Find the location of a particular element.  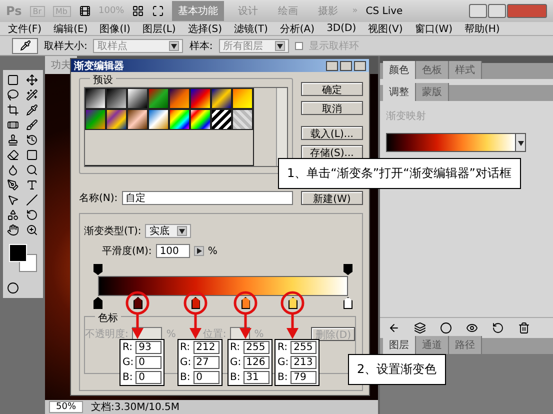

brush-icon is located at coordinates (32, 125).